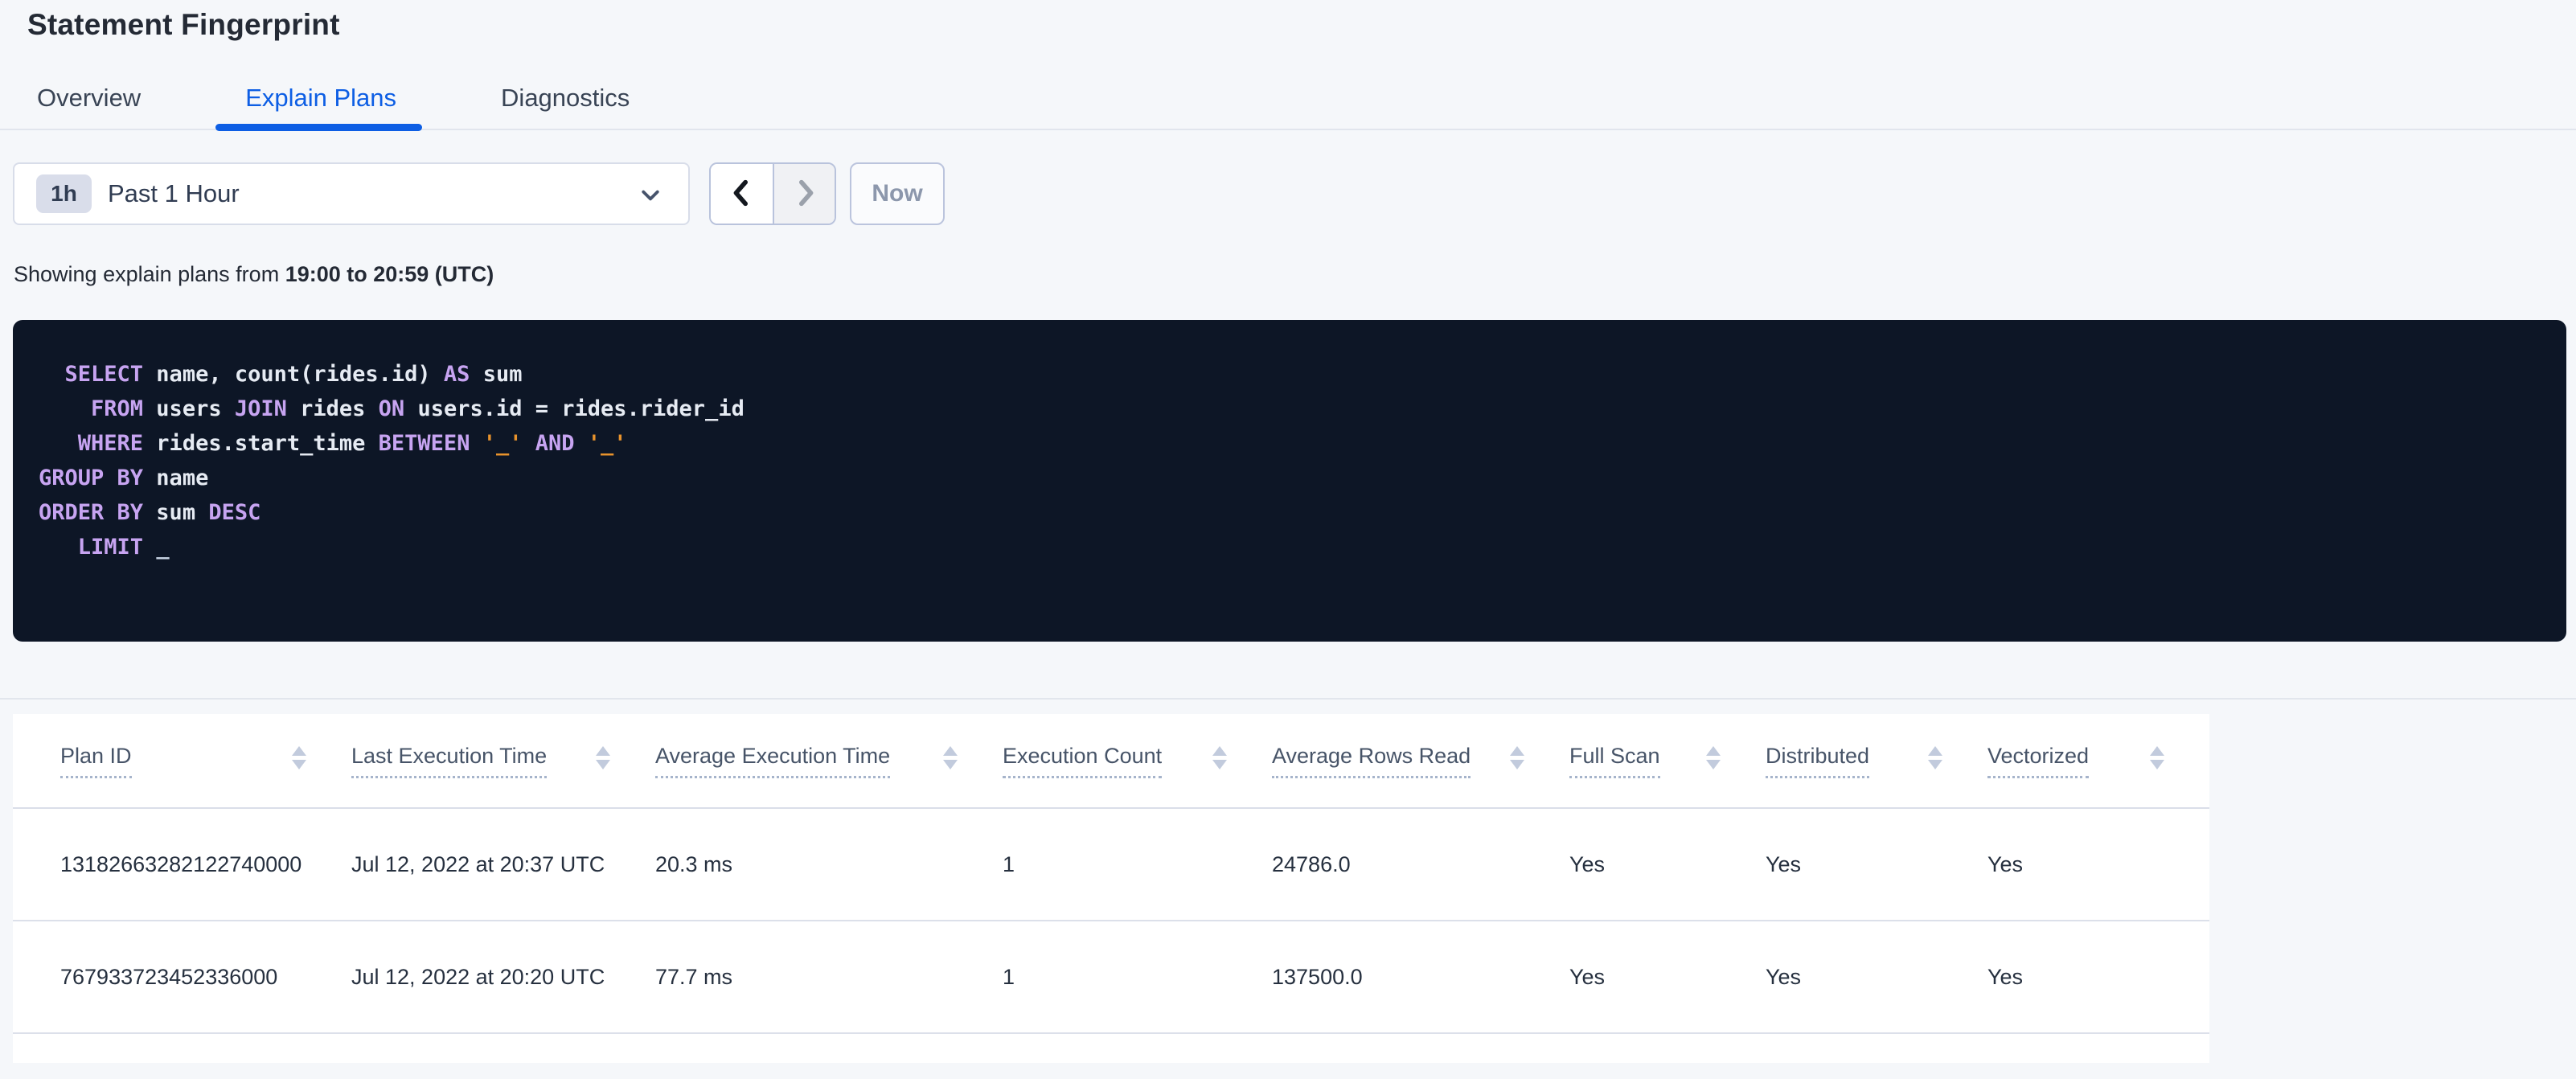 The height and width of the screenshot is (1079, 2576). I want to click on section-divider, so click(1288, 699).